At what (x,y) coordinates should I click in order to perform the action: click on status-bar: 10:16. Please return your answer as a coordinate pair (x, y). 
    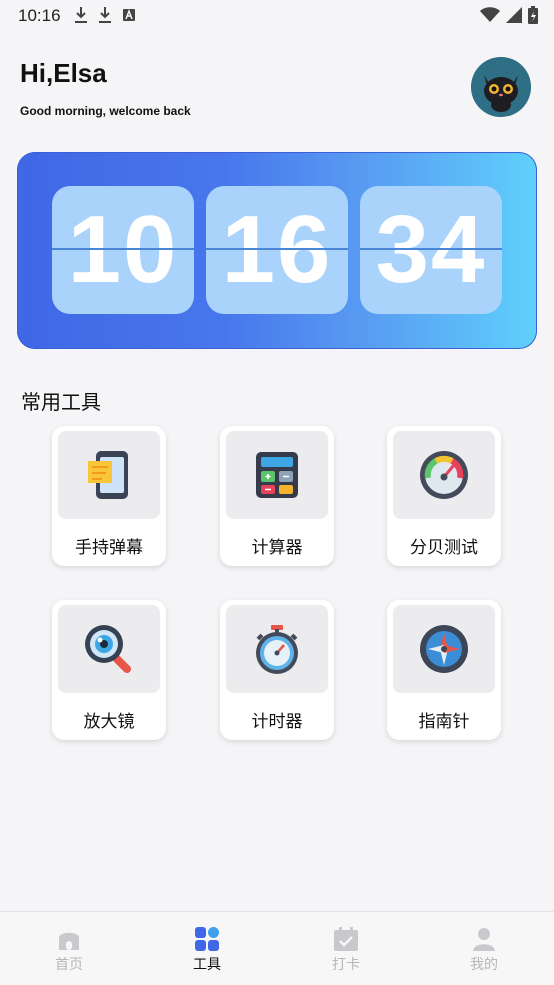
    Looking at the image, I should click on (277, 16).